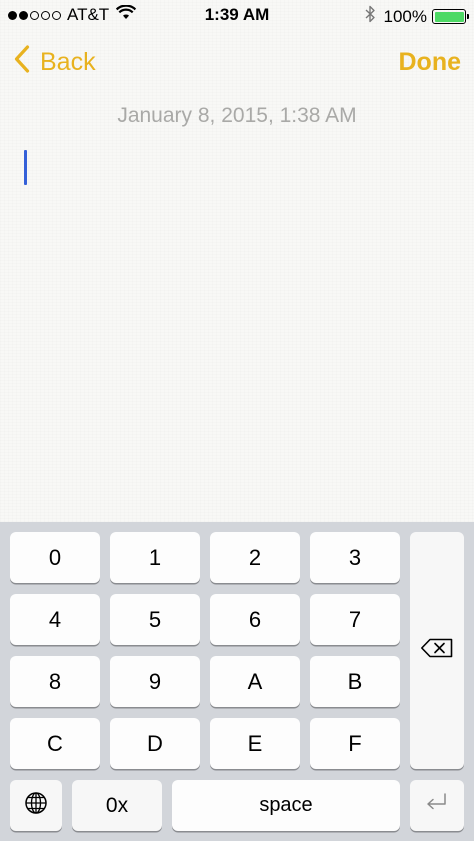 Image resolution: width=474 pixels, height=841 pixels. Describe the element at coordinates (155, 743) in the screenshot. I see `key-d: D` at that location.